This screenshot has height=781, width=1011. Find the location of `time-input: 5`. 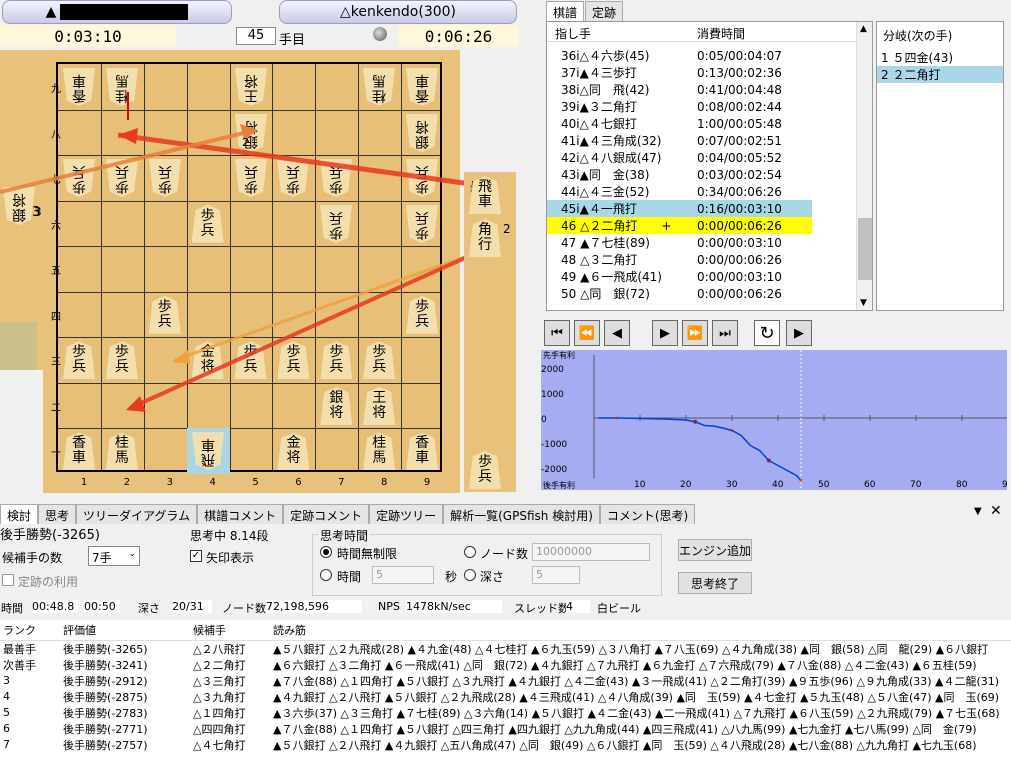

time-input: 5 is located at coordinates (403, 575).